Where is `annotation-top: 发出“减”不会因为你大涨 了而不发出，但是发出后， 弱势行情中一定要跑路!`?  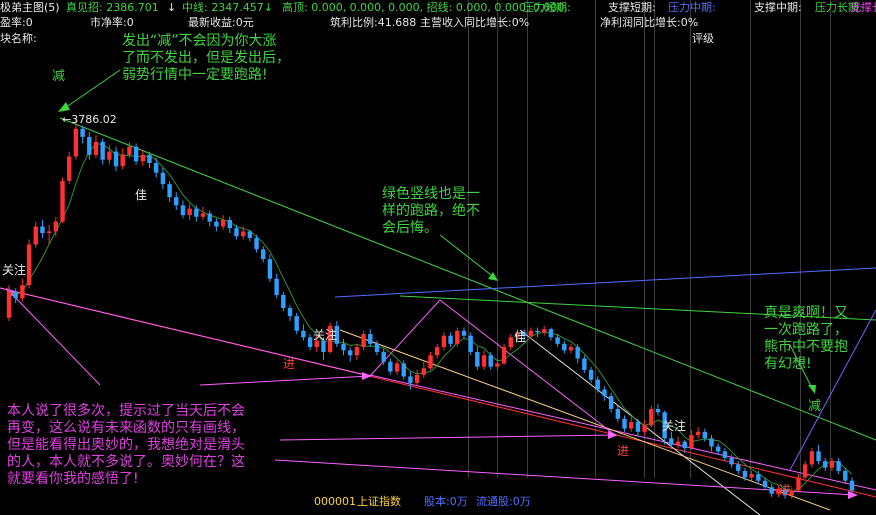
annotation-top: 发出“减”不会因为你大涨 了而不发出，但是发出后， 弱势行情中一定要跑路! is located at coordinates (206, 58).